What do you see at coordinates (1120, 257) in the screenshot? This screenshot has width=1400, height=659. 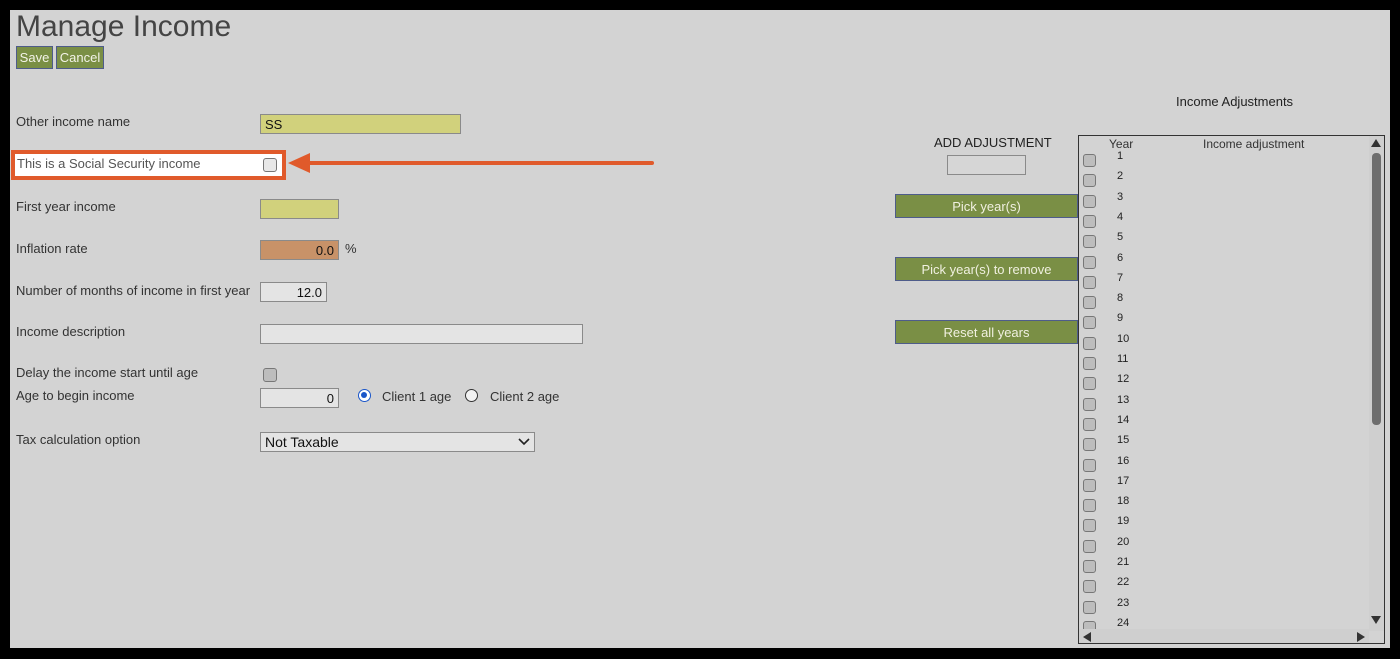 I see `year-row-number: 6` at bounding box center [1120, 257].